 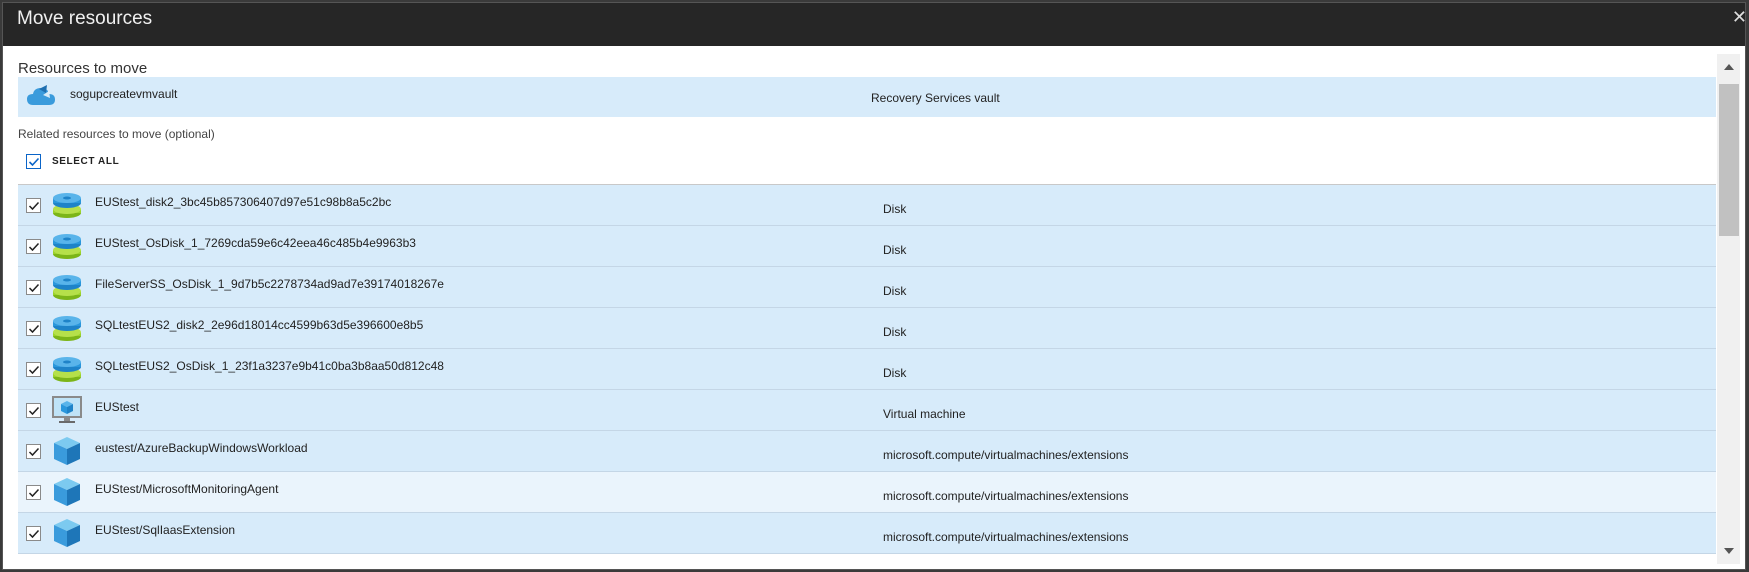 I want to click on scroll-up-arrow-icon, so click(x=1729, y=67).